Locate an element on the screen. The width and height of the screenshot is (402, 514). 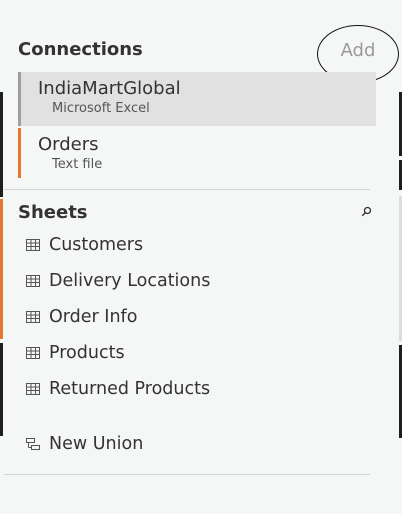
sheet-label: Returned Products is located at coordinates (130, 389).